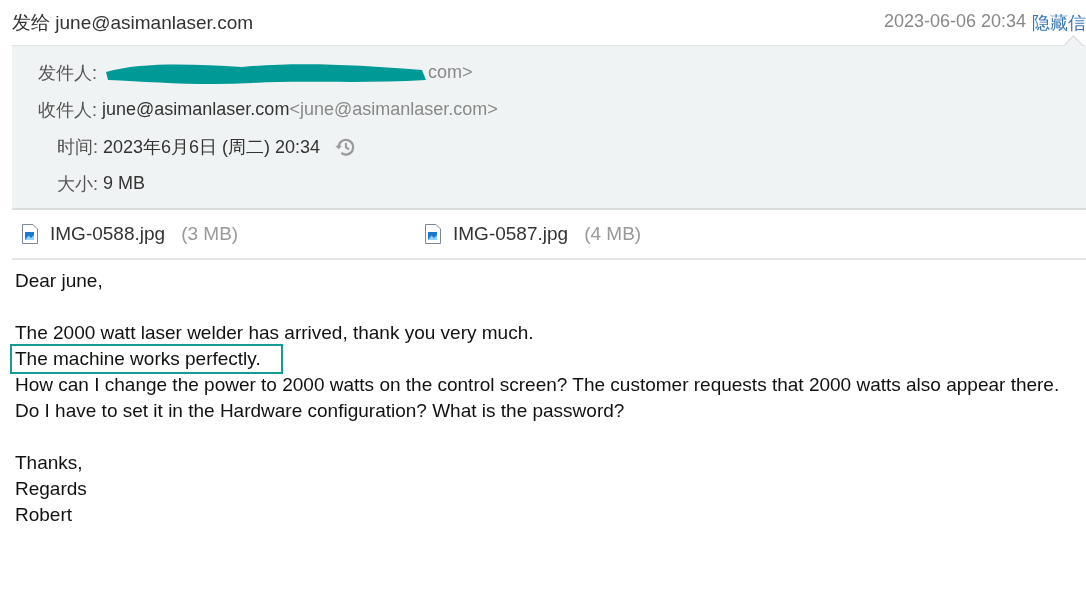 This screenshot has width=1086, height=592. I want to click on field-label: 收件人:, so click(67, 110).